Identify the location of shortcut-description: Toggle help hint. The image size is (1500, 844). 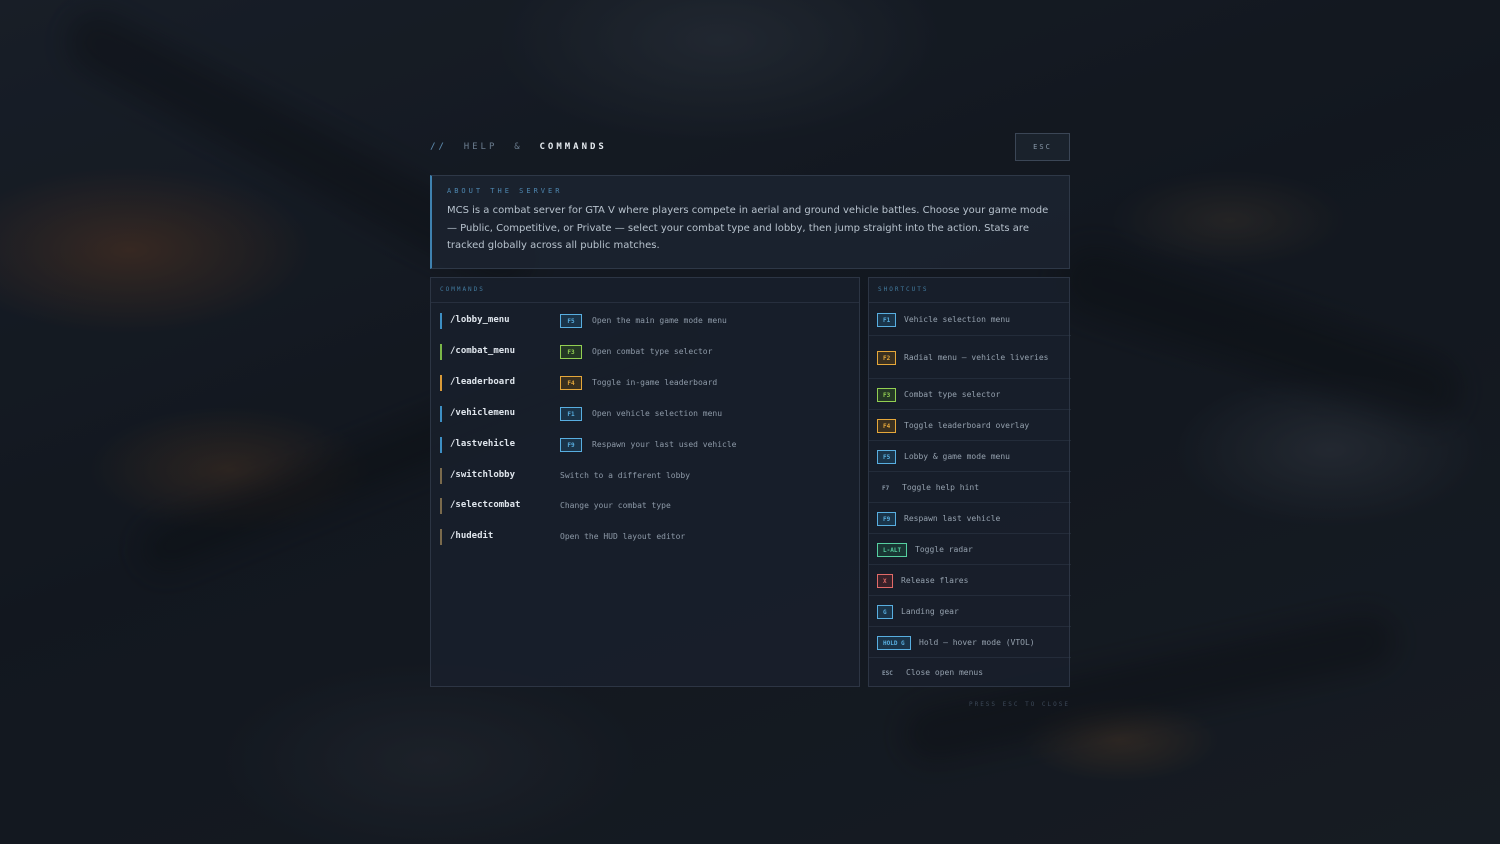
(941, 487).